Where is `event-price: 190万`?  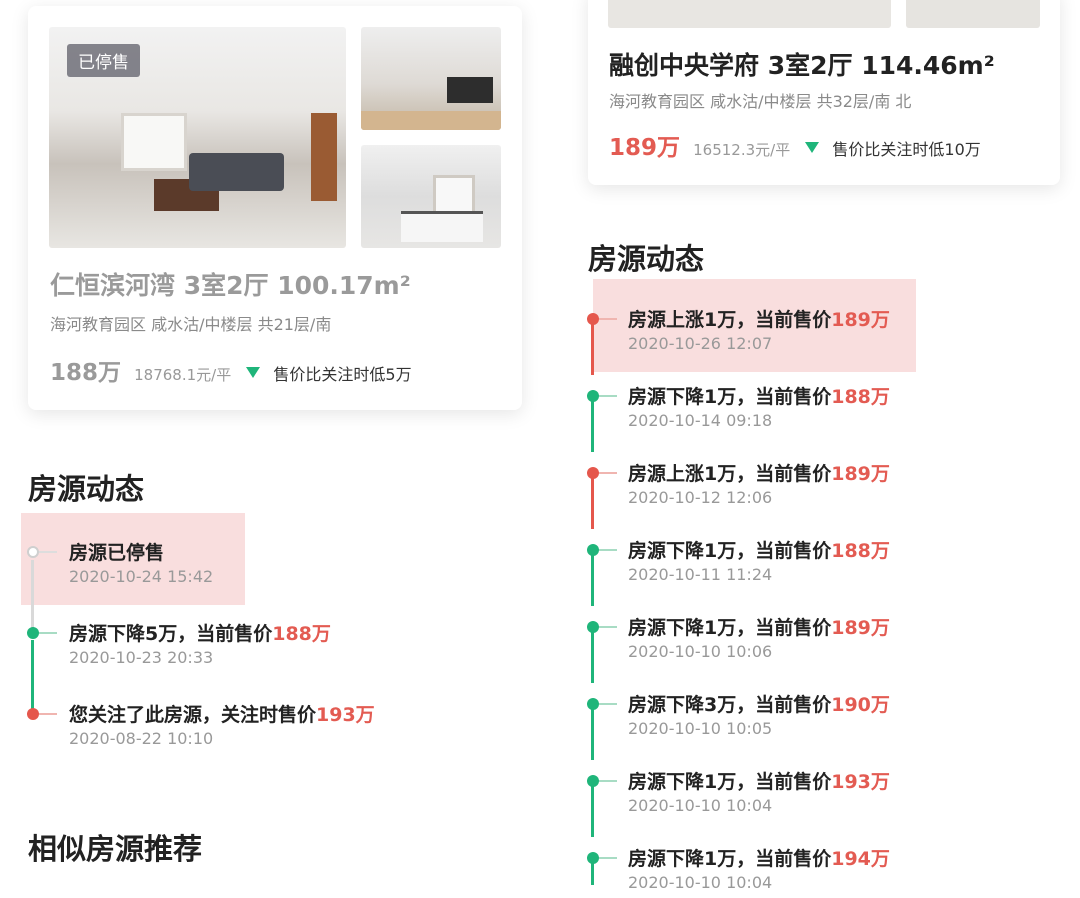 event-price: 190万 is located at coordinates (860, 705).